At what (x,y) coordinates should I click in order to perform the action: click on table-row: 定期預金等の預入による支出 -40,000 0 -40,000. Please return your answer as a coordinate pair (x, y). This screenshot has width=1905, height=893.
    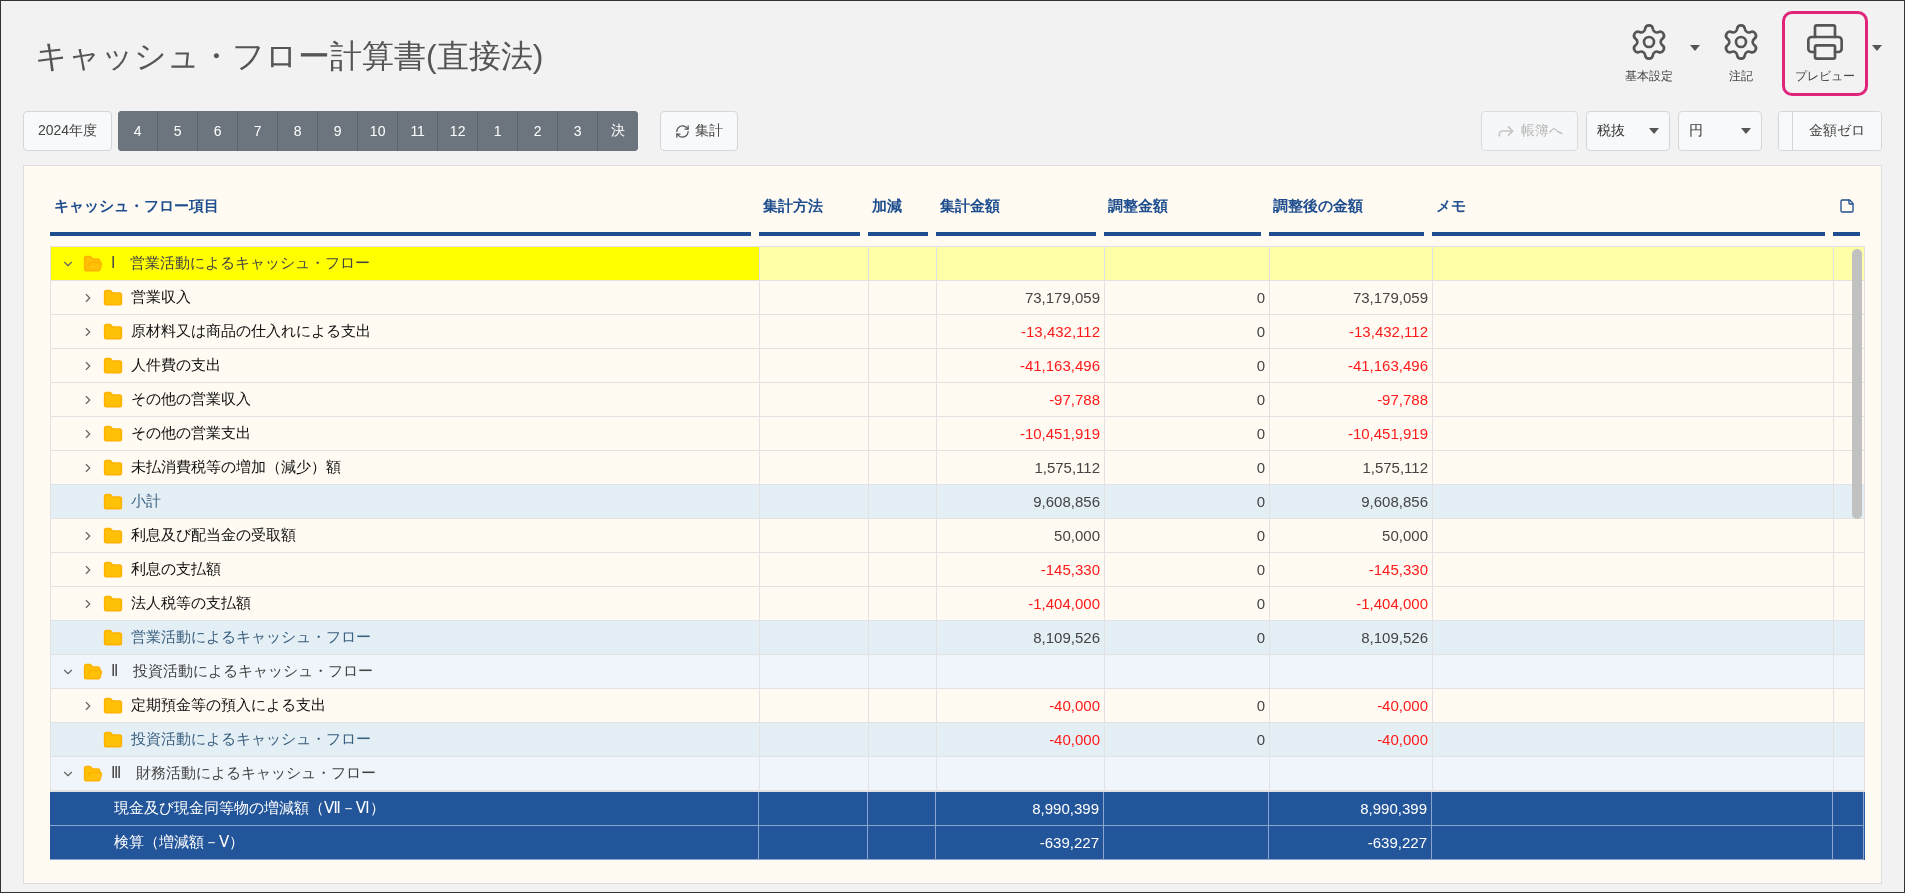
    Looking at the image, I should click on (957, 706).